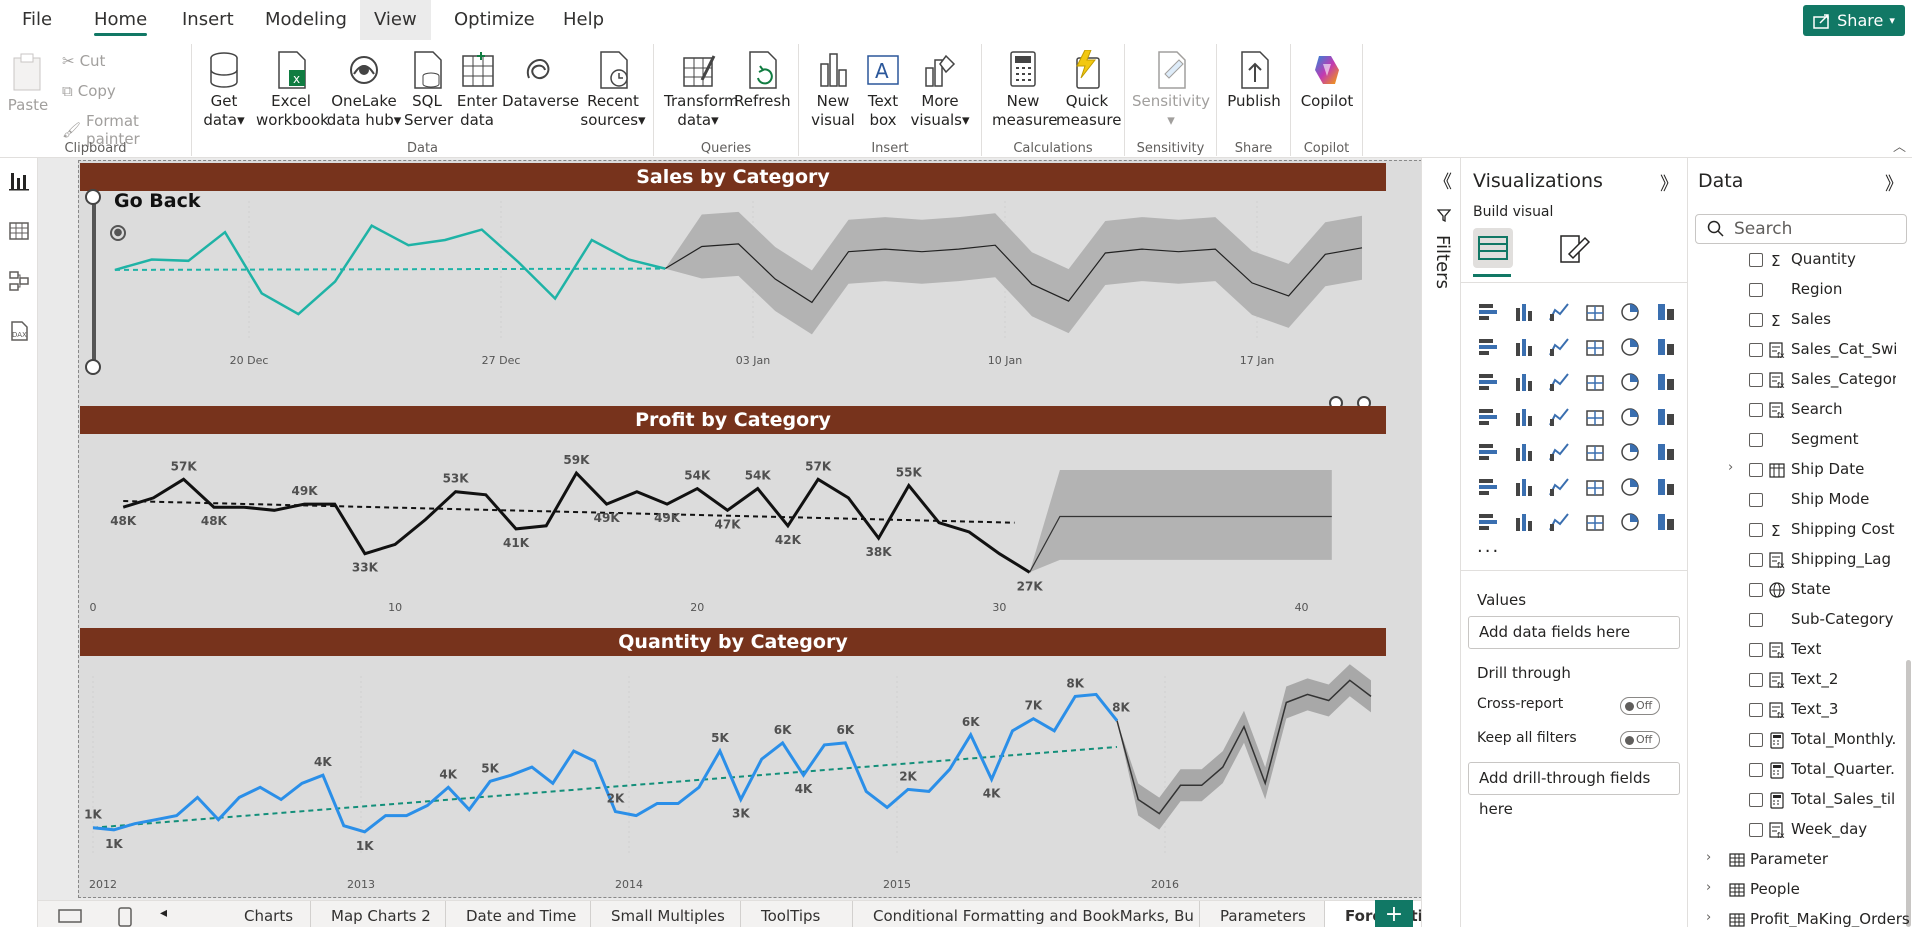  What do you see at coordinates (1262, 914) in the screenshot?
I see `tab-parameters: Parameters` at bounding box center [1262, 914].